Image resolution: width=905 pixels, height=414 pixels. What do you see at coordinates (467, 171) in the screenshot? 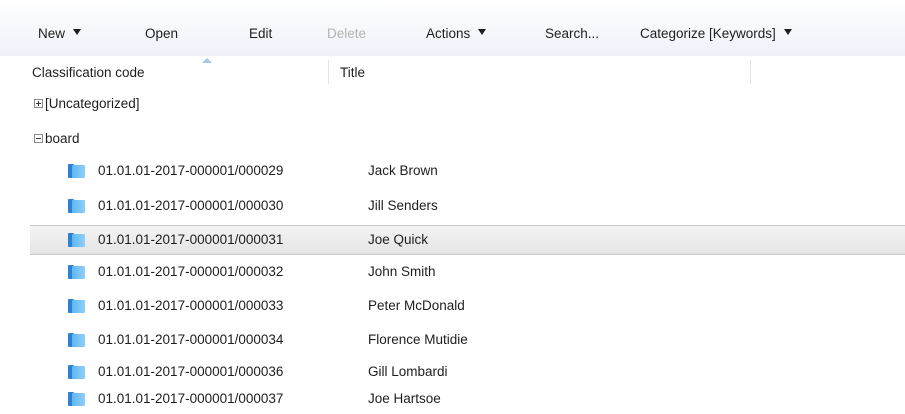
I see `table-row: 01.01.01-2017-000001/000029 Jack Brown` at bounding box center [467, 171].